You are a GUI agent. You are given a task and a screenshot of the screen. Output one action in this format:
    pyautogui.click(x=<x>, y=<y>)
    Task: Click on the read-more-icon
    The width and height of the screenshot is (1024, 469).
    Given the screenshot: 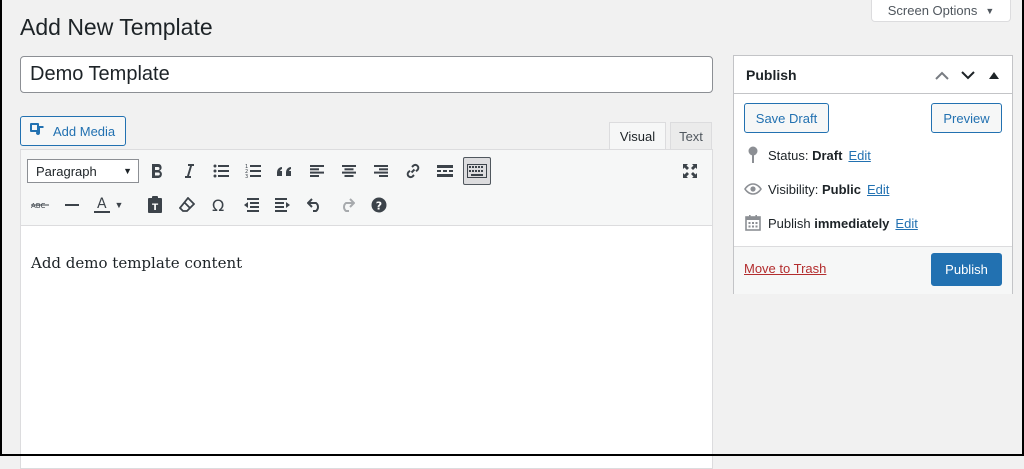 What is the action you would take?
    pyautogui.click(x=445, y=171)
    